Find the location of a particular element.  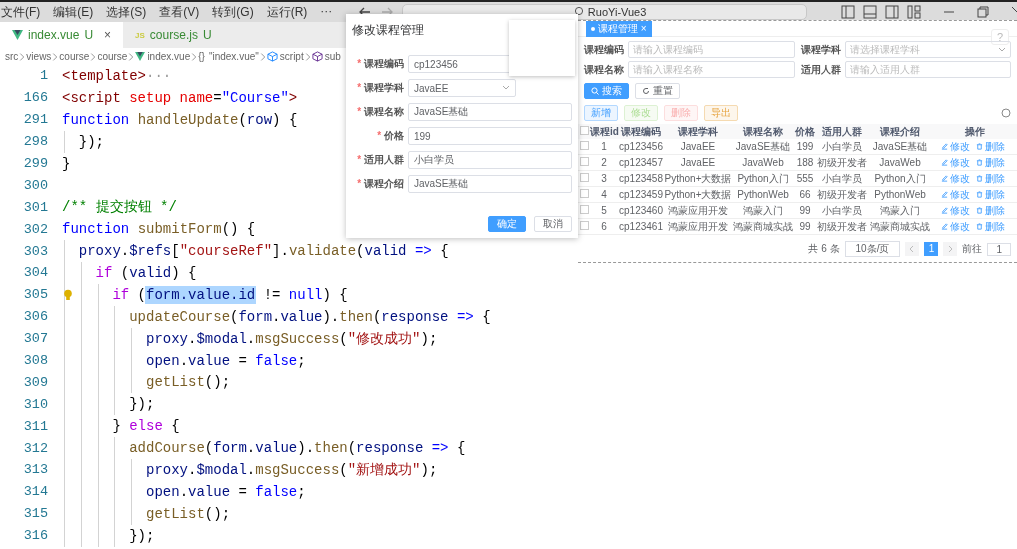

line-number: 301 is located at coordinates (35, 207).